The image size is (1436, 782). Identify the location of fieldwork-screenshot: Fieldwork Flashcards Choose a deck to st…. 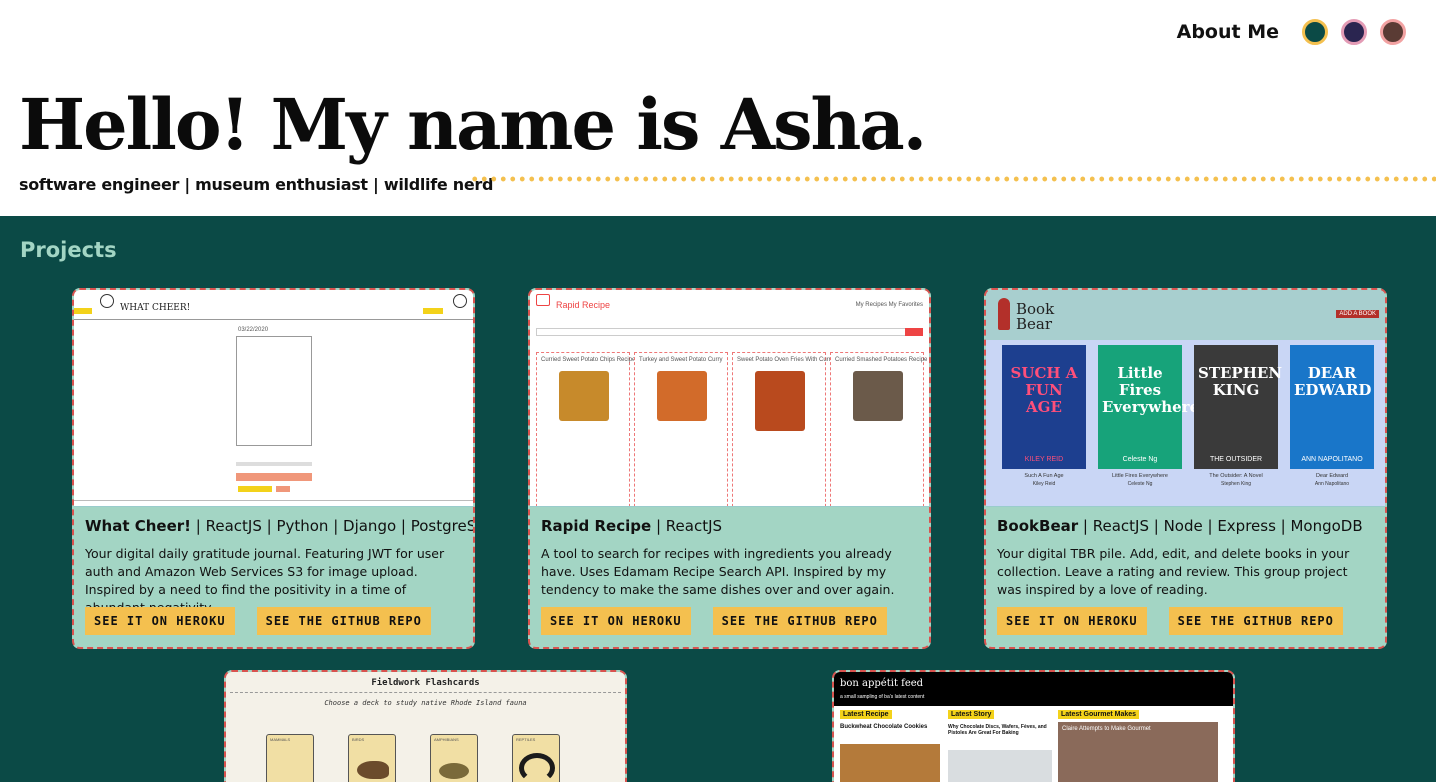
(425, 727).